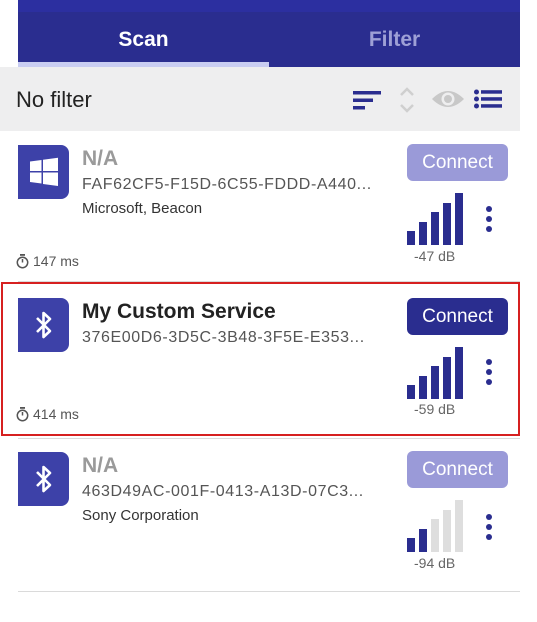  Describe the element at coordinates (488, 101) in the screenshot. I see `list-view-icon` at that location.